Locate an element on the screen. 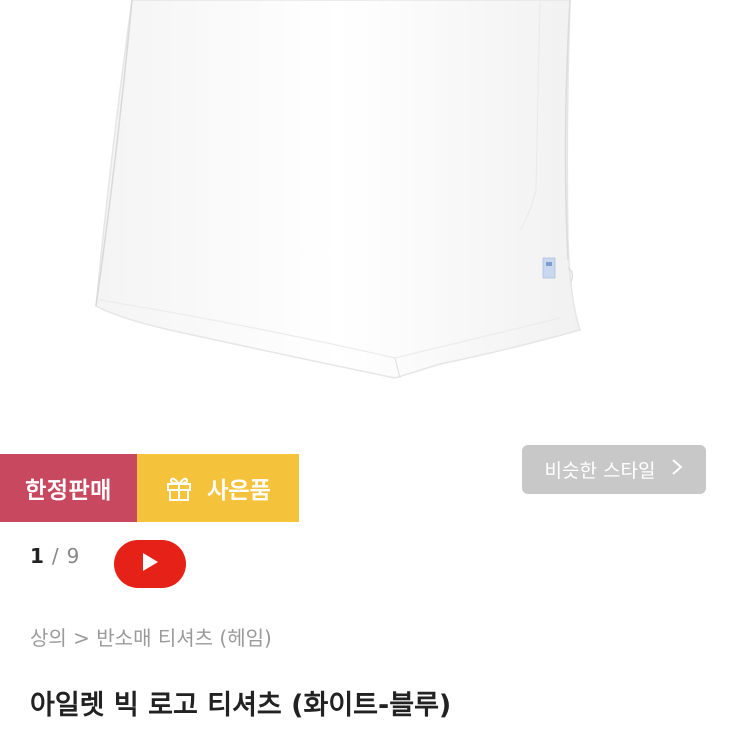 The width and height of the screenshot is (734, 734). video-play-button is located at coordinates (150, 564).